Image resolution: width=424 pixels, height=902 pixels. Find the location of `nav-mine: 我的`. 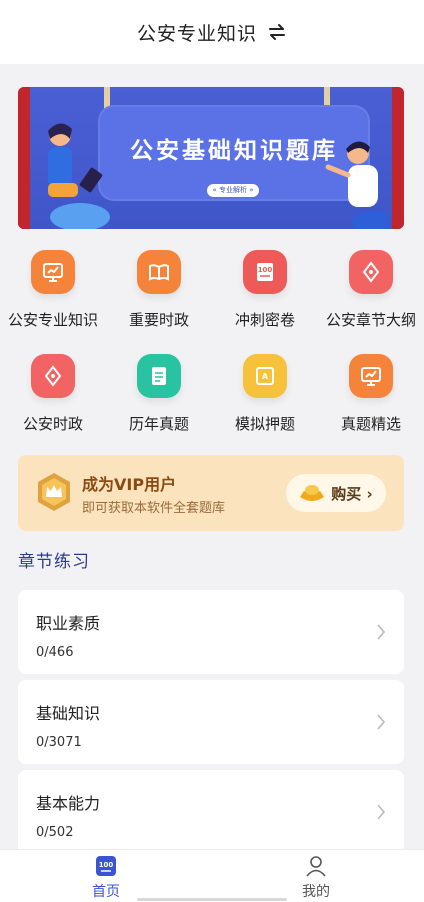

nav-mine: 我的 is located at coordinates (316, 878).